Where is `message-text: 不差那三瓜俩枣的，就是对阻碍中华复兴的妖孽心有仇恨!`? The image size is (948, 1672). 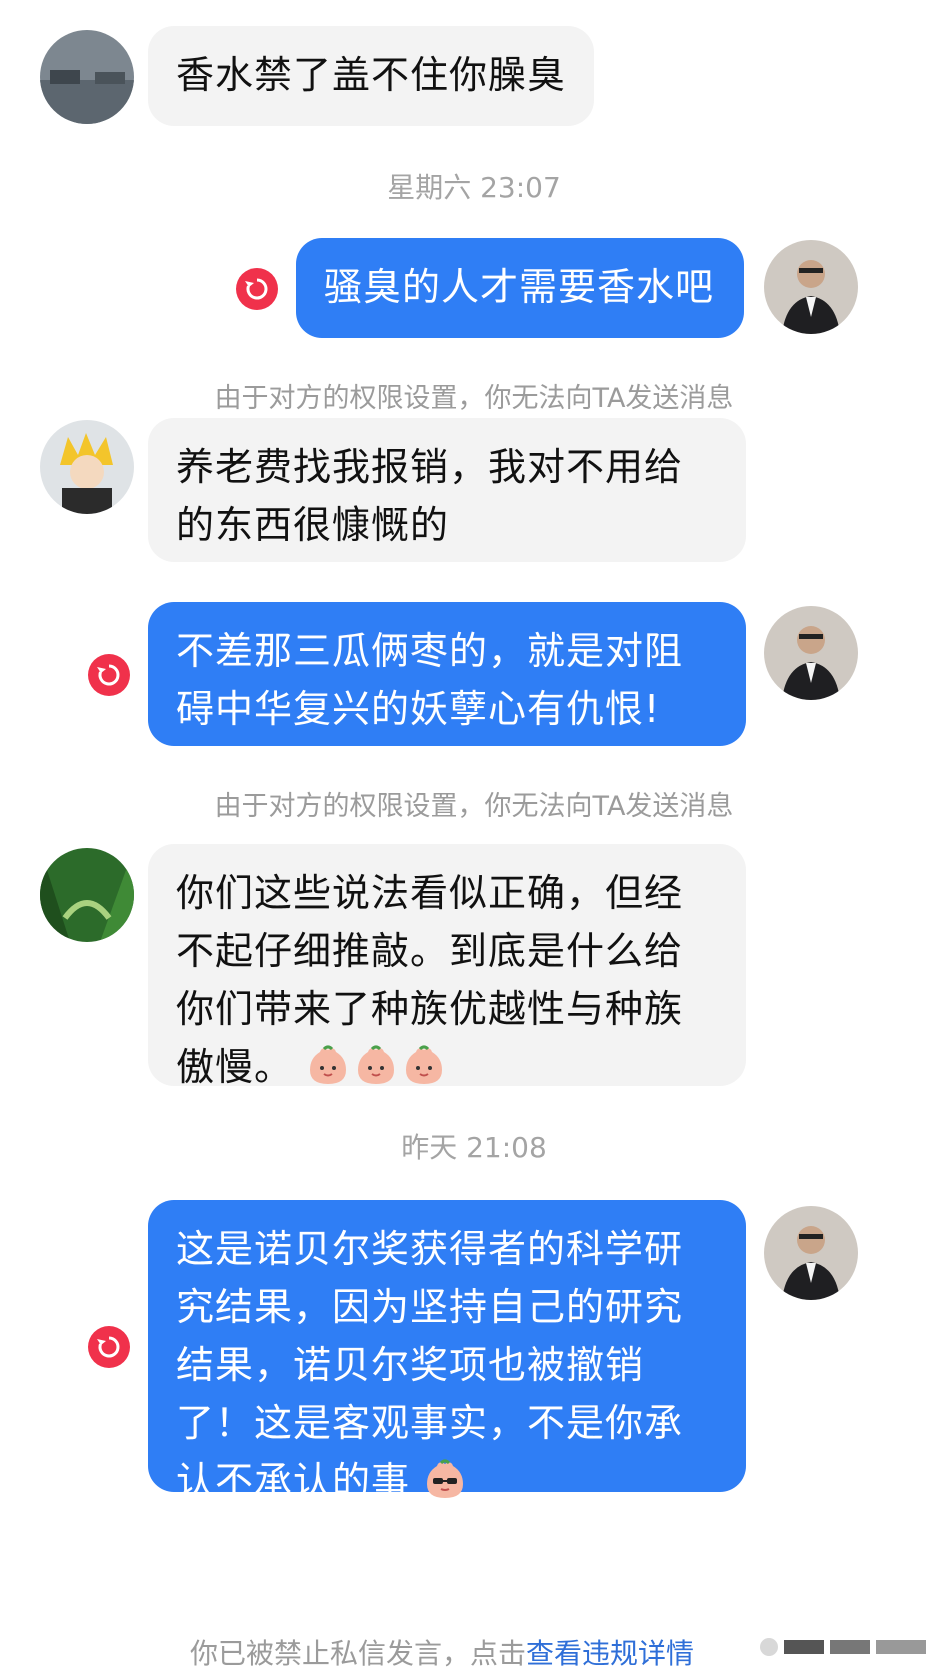
message-text: 不差那三瓜俩枣的，就是对阻碍中华复兴的妖孽心有仇恨! is located at coordinates (430, 680).